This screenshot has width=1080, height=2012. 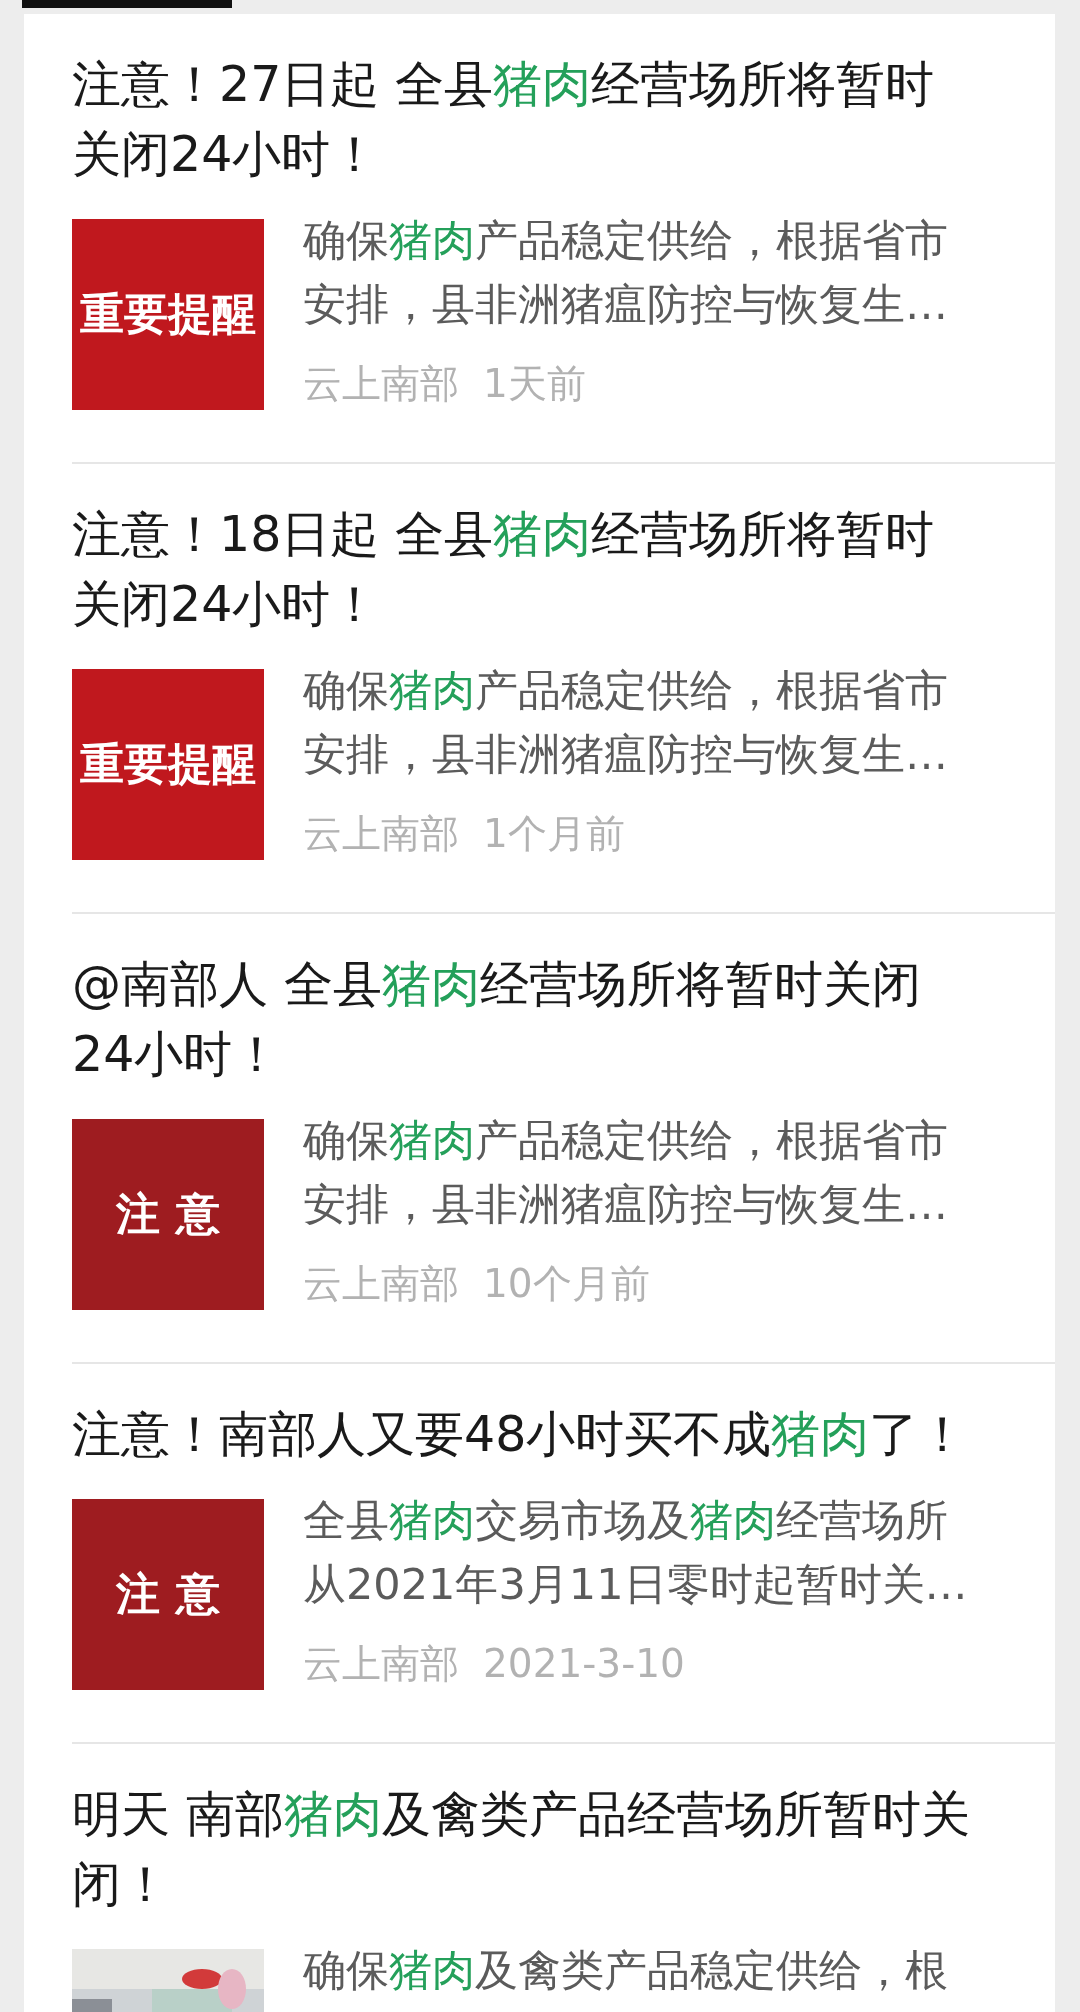 What do you see at coordinates (542, 1850) in the screenshot?
I see `news-title: 明天 南部猪肉及禽类产品经营场所暂时关 闭！` at bounding box center [542, 1850].